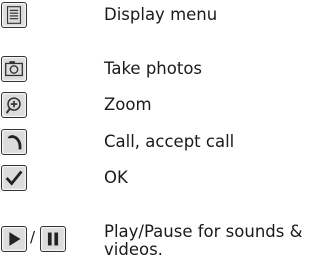  I want to click on legend-row-zoom: Zoom, so click(163, 107).